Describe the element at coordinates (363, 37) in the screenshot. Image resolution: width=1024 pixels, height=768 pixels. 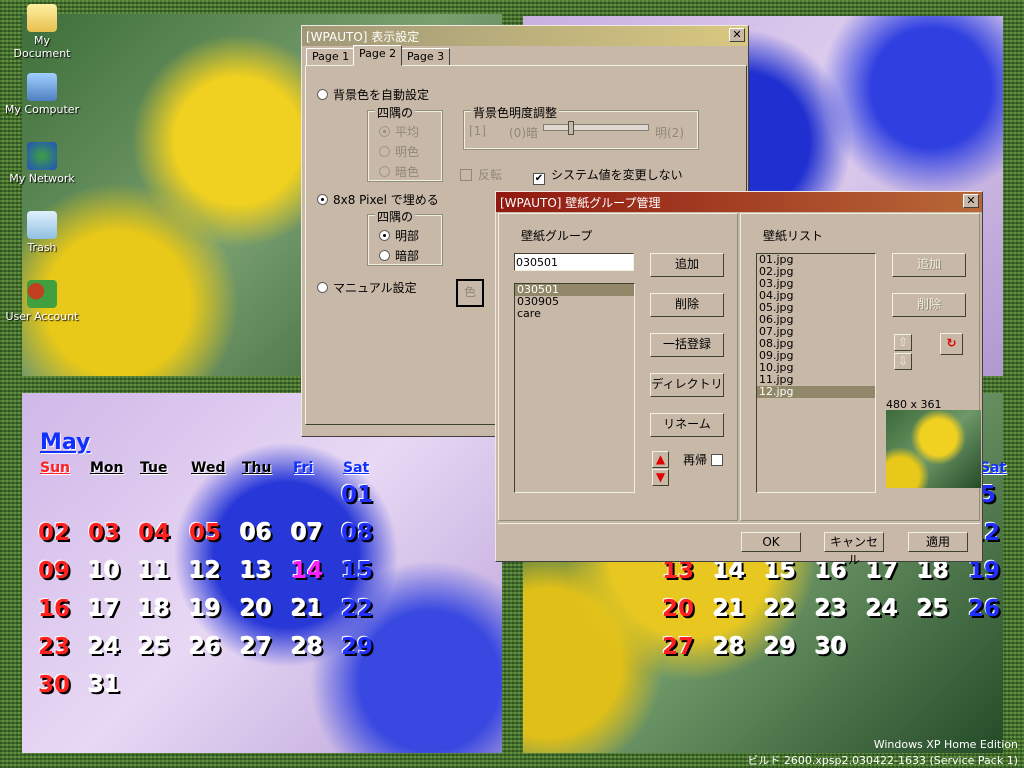
I see `dialog-title: [WPAUTO] 表示設定` at that location.